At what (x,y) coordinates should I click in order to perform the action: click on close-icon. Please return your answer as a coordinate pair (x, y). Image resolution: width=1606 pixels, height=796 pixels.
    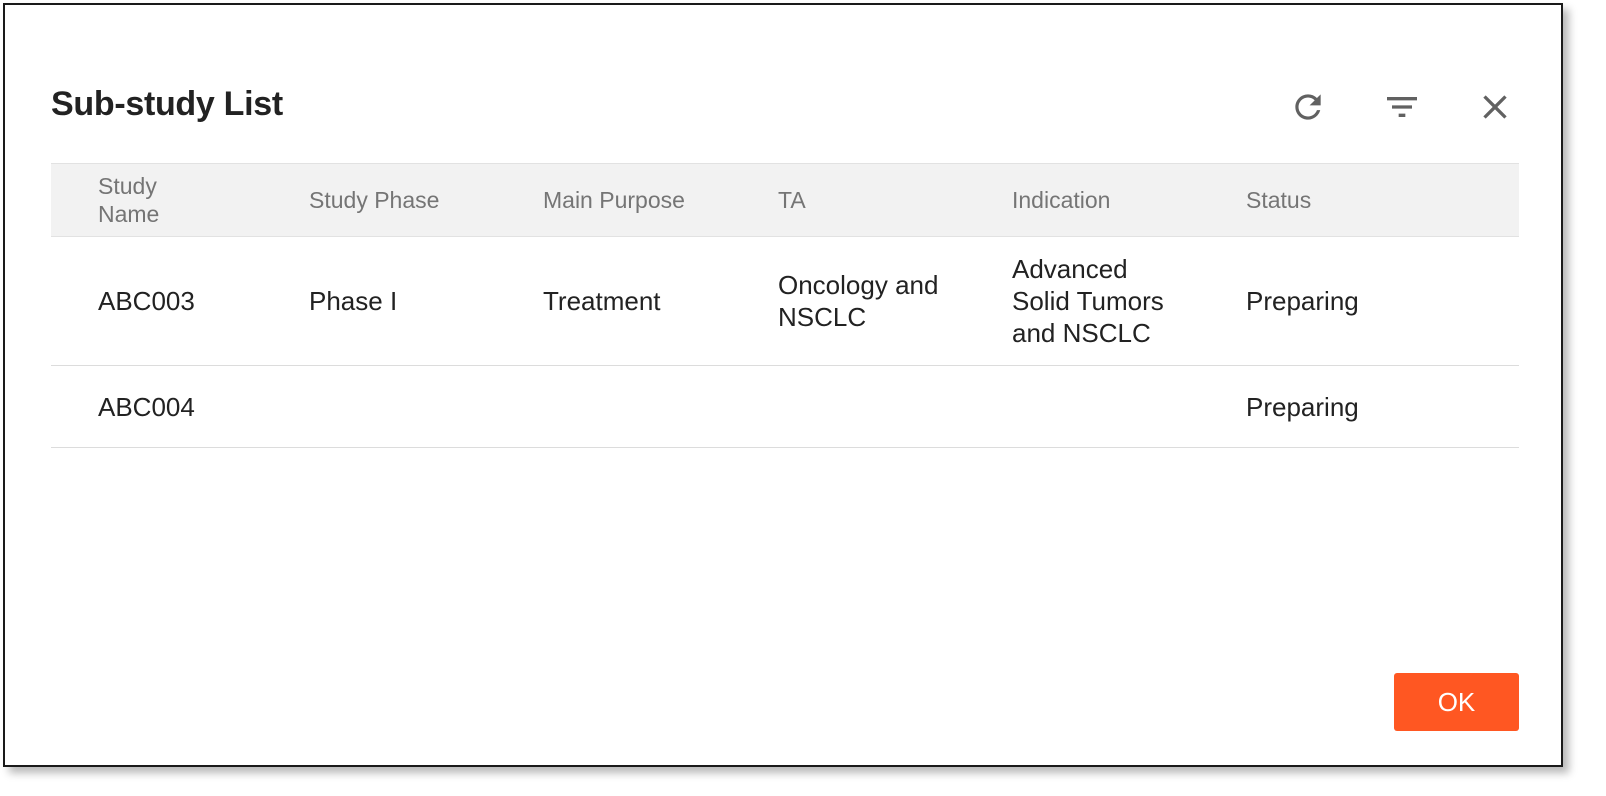
    Looking at the image, I should click on (1495, 107).